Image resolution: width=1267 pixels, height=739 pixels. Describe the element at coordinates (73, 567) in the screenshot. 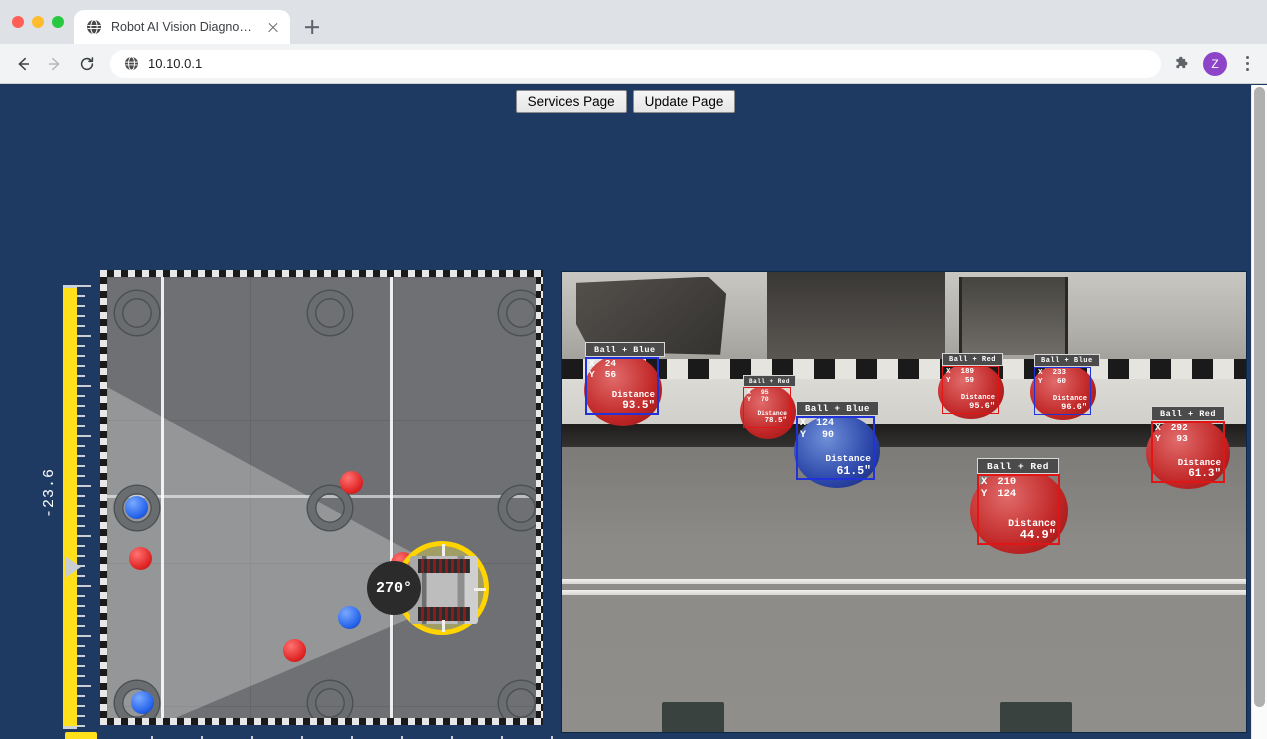

I see `vertical-position-pointer` at that location.